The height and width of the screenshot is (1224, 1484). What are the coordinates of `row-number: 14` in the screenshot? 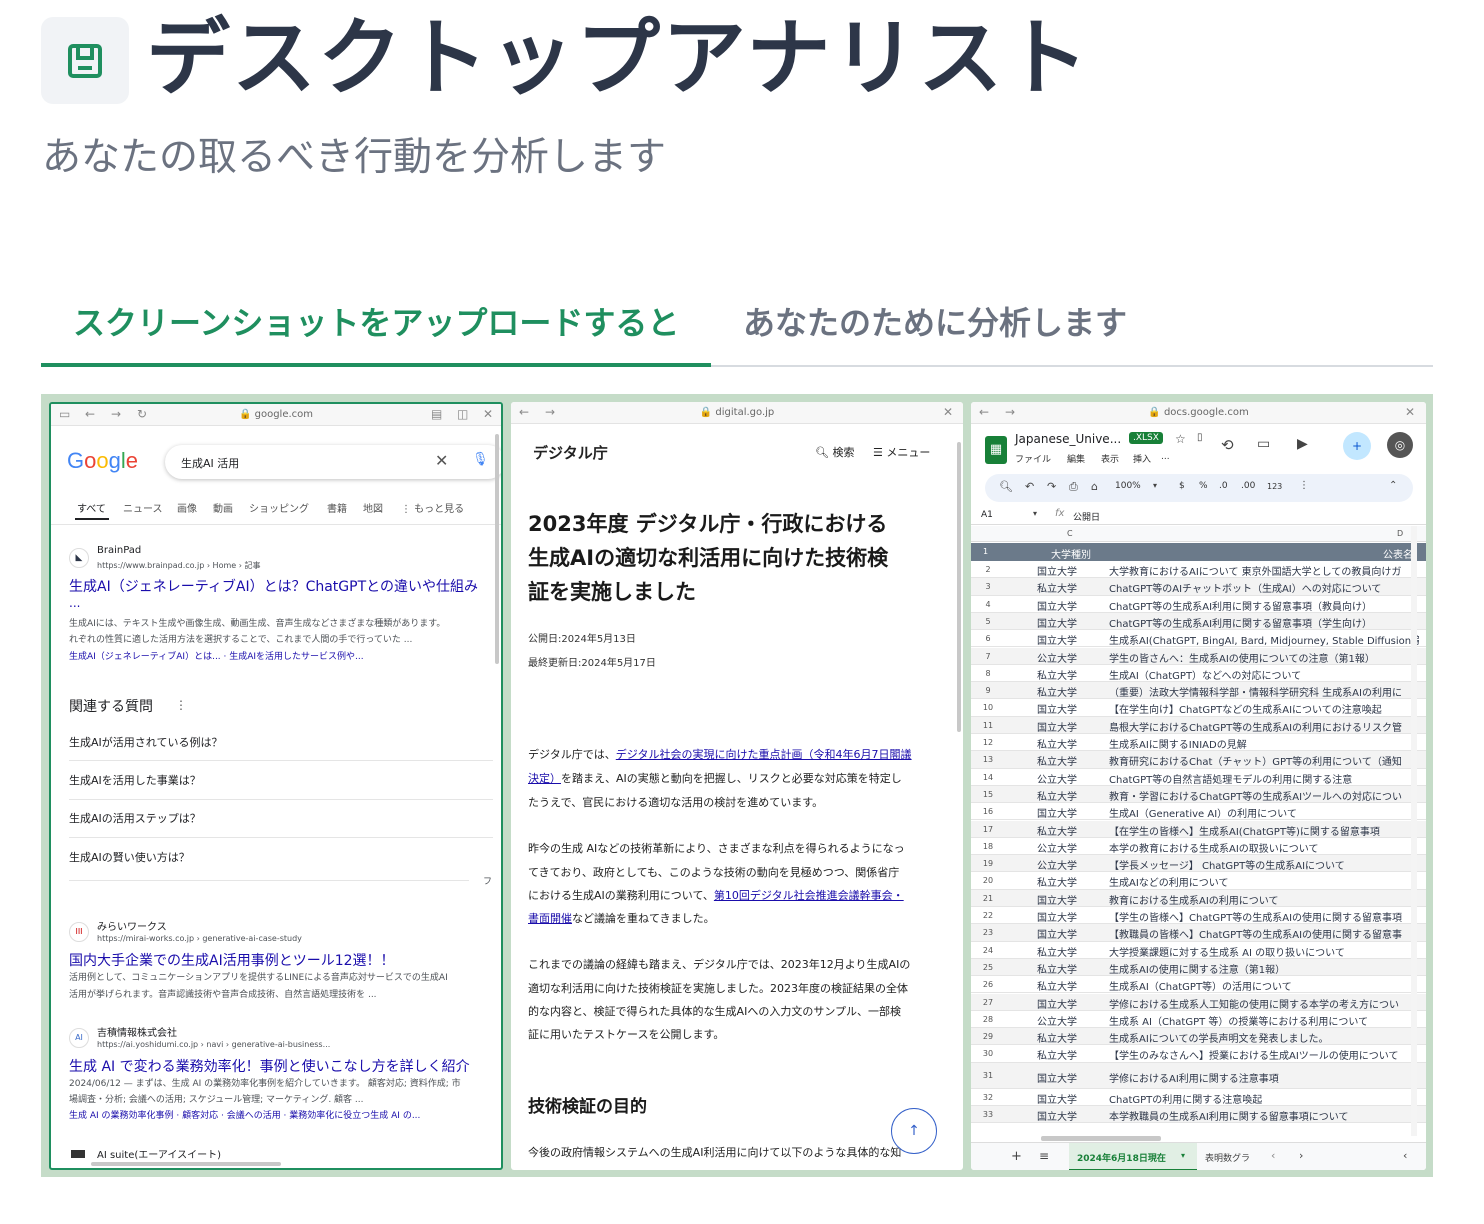 It's located at (988, 777).